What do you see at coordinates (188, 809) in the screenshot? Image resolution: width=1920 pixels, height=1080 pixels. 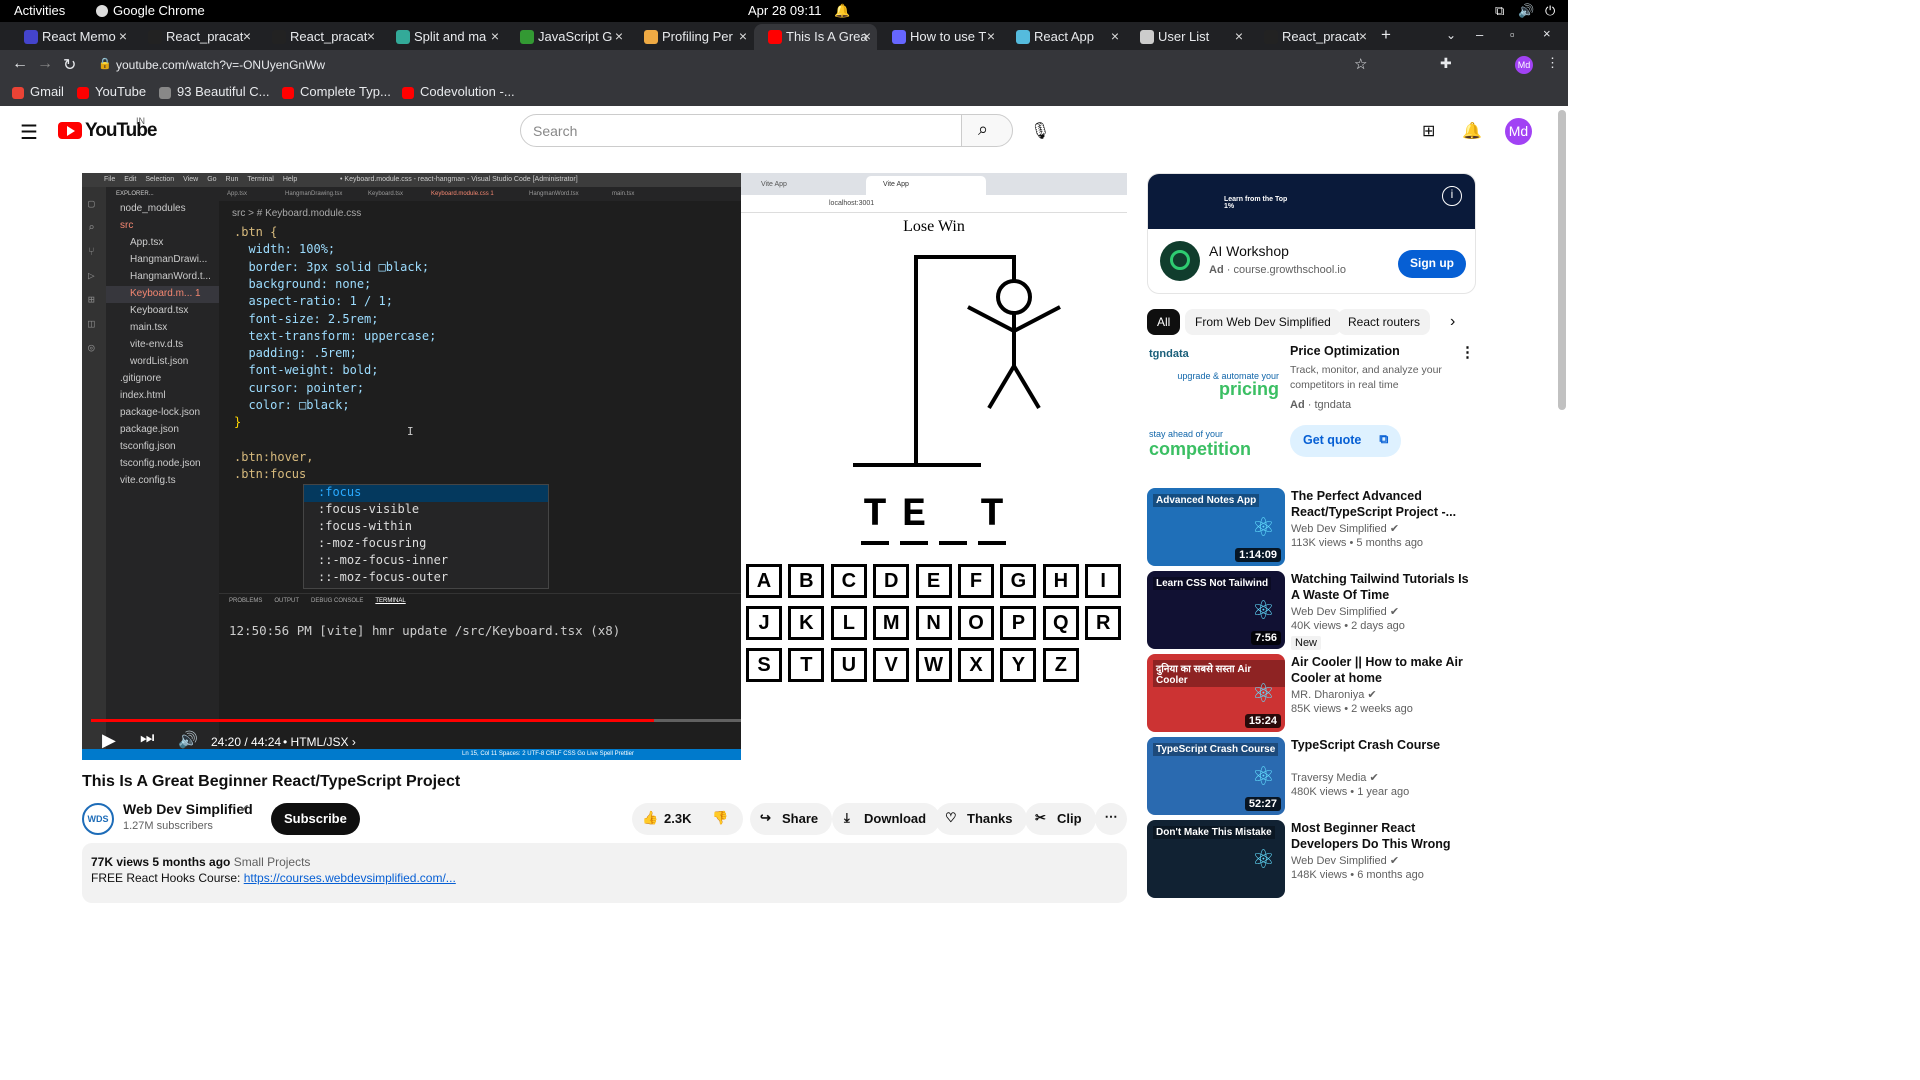 I see `channel-name: Web Dev Simplified` at bounding box center [188, 809].